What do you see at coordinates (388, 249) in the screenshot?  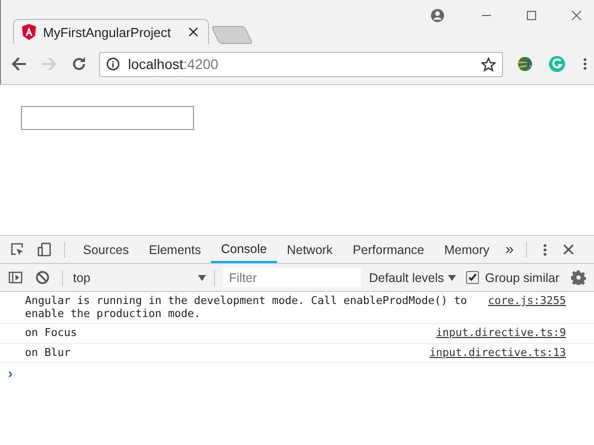 I see `devtools-tab: Performance` at bounding box center [388, 249].